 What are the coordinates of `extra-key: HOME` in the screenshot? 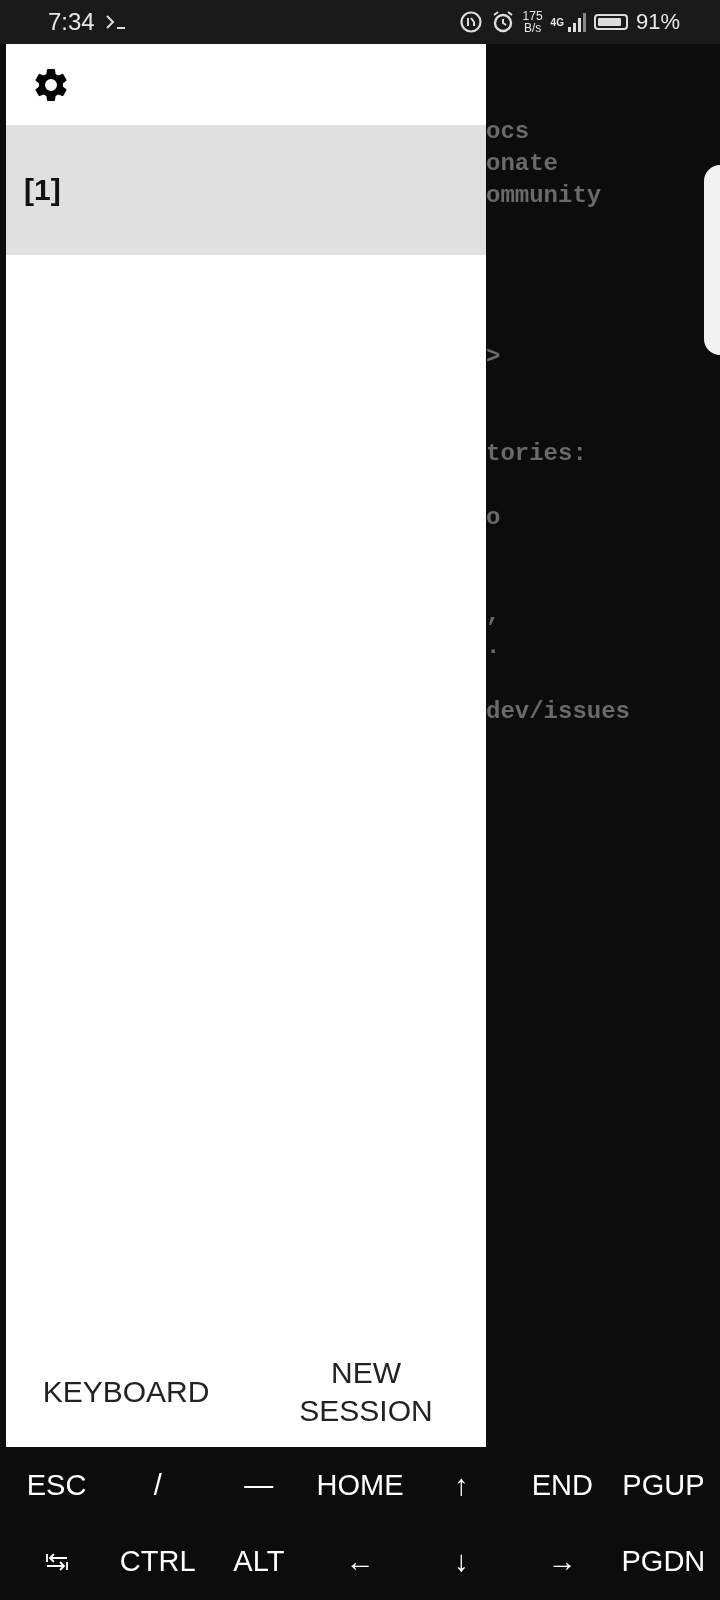 It's located at (360, 1485).